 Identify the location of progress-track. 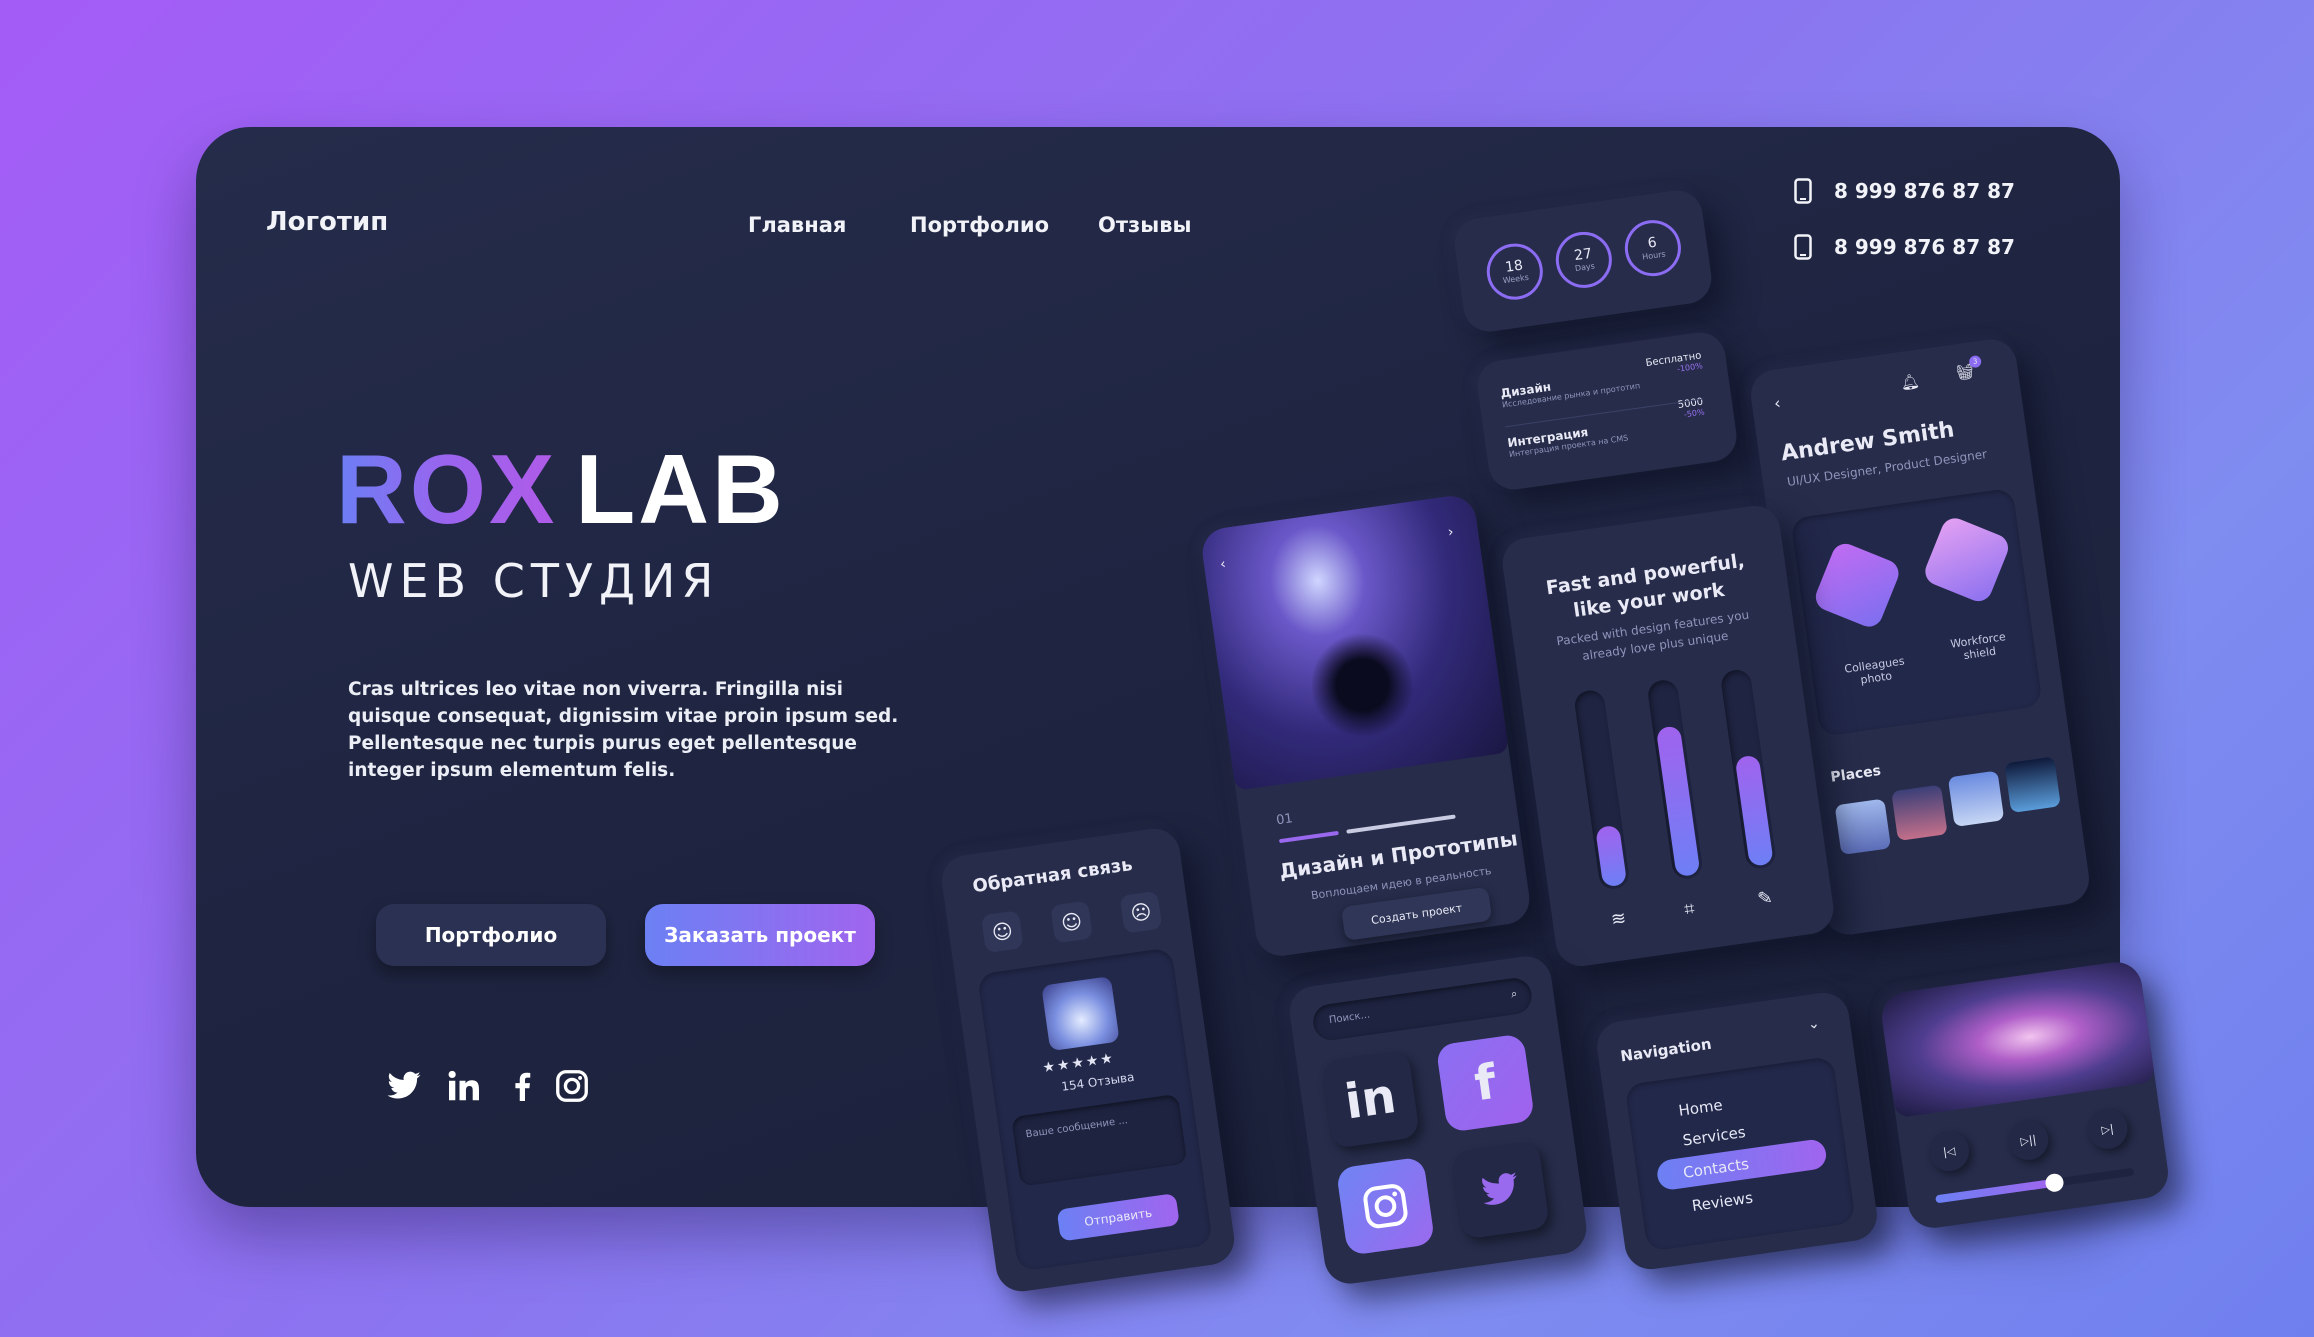
(2035, 1185).